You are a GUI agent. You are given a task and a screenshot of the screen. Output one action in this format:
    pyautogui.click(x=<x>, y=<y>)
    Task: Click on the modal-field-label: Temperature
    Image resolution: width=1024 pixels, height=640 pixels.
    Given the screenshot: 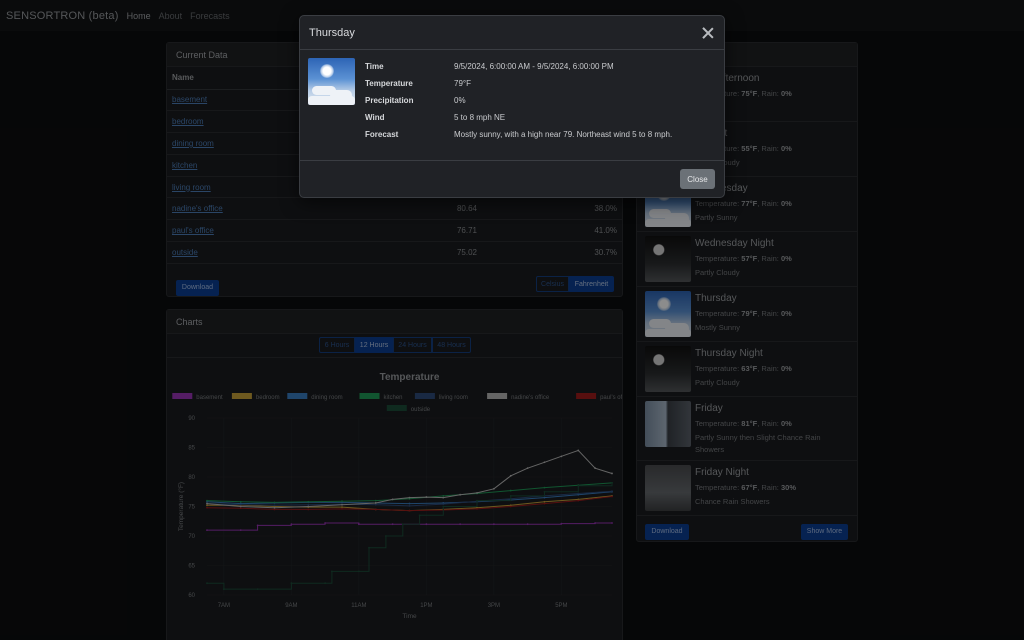 What is the action you would take?
    pyautogui.click(x=389, y=83)
    